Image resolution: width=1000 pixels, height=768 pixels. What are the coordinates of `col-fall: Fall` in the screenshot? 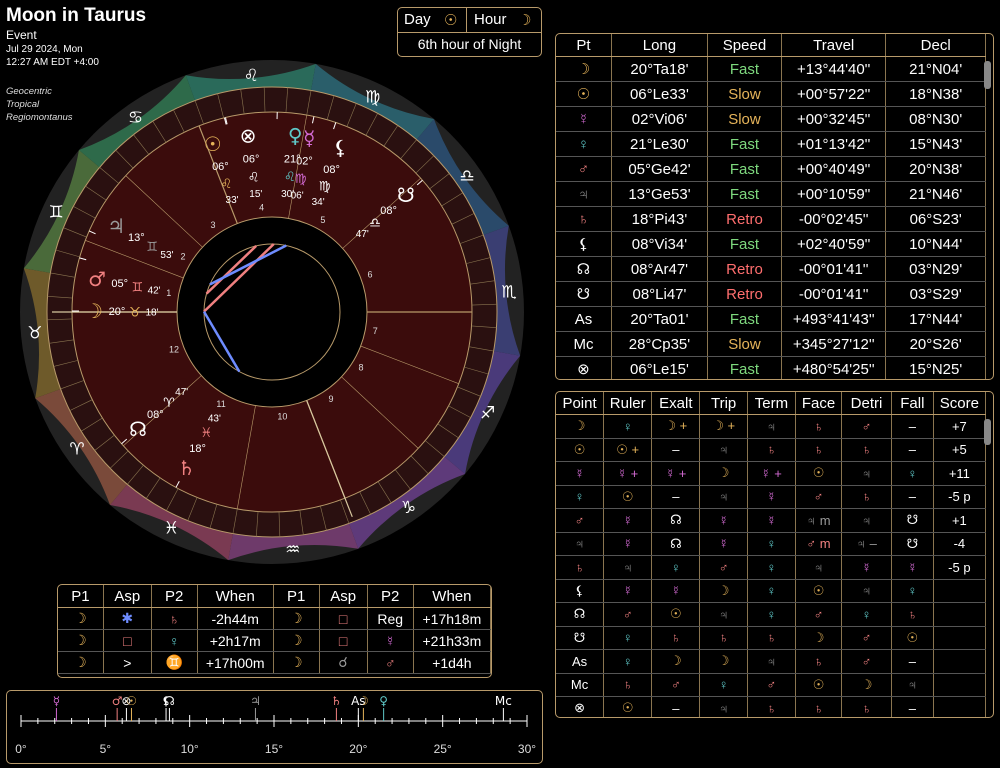 It's located at (912, 403).